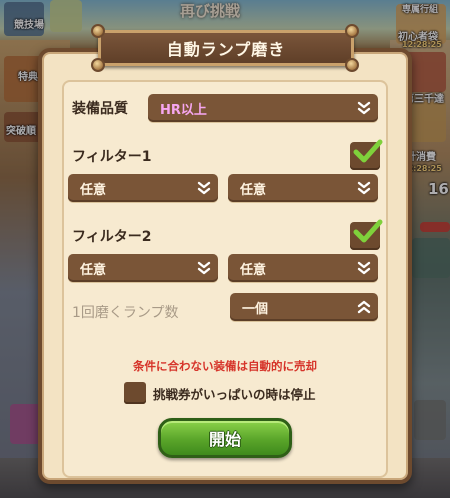  Describe the element at coordinates (234, 394) in the screenshot. I see `stop-when-full-label: 挑戦券がいっぱいの時は停止` at that location.